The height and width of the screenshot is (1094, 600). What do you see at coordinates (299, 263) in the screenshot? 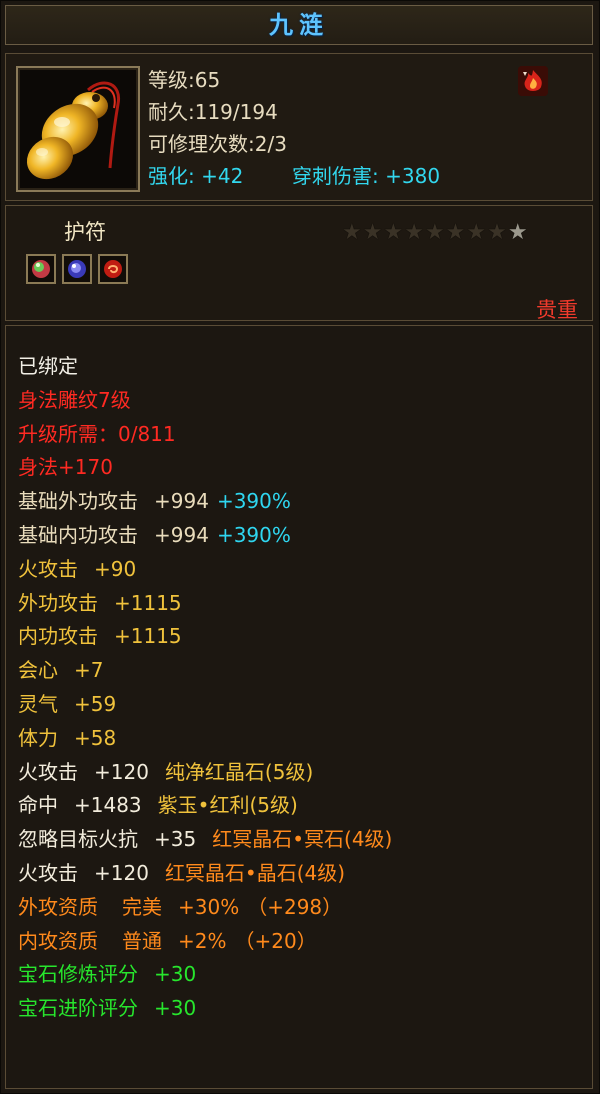
I see `item-type-row: 护符 ★ ★ ★ ★ ★ ★ ★ ★ ★ 贵重` at bounding box center [299, 263].